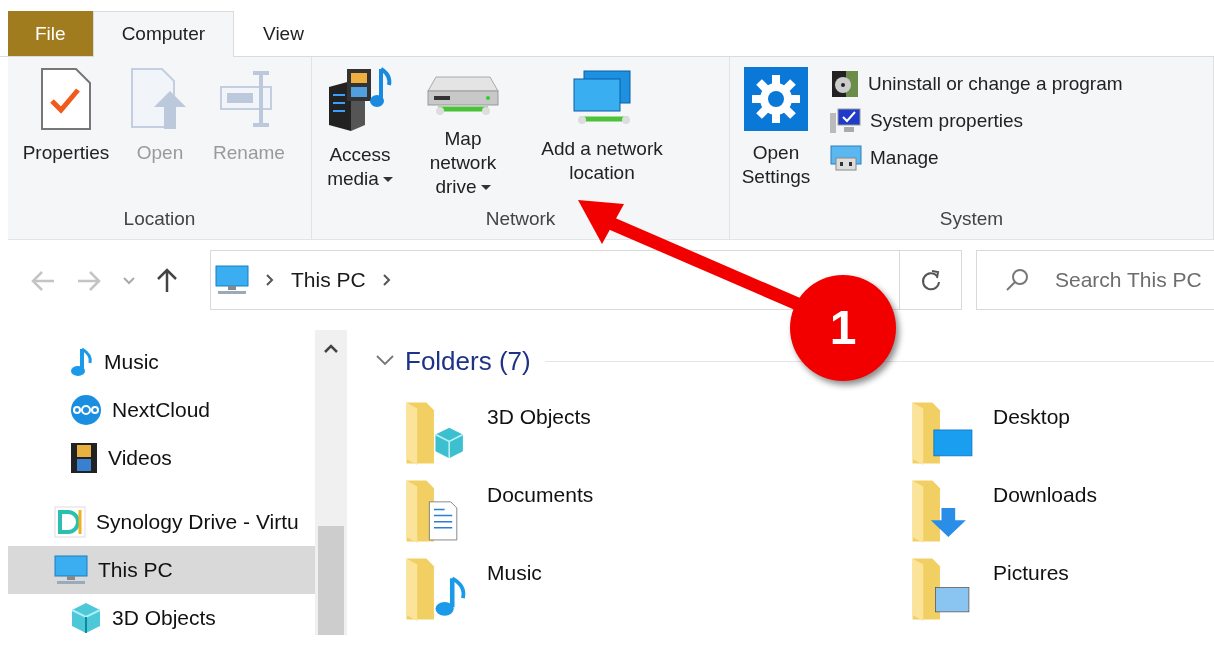  I want to click on folder-desktop-icon, so click(943, 433).